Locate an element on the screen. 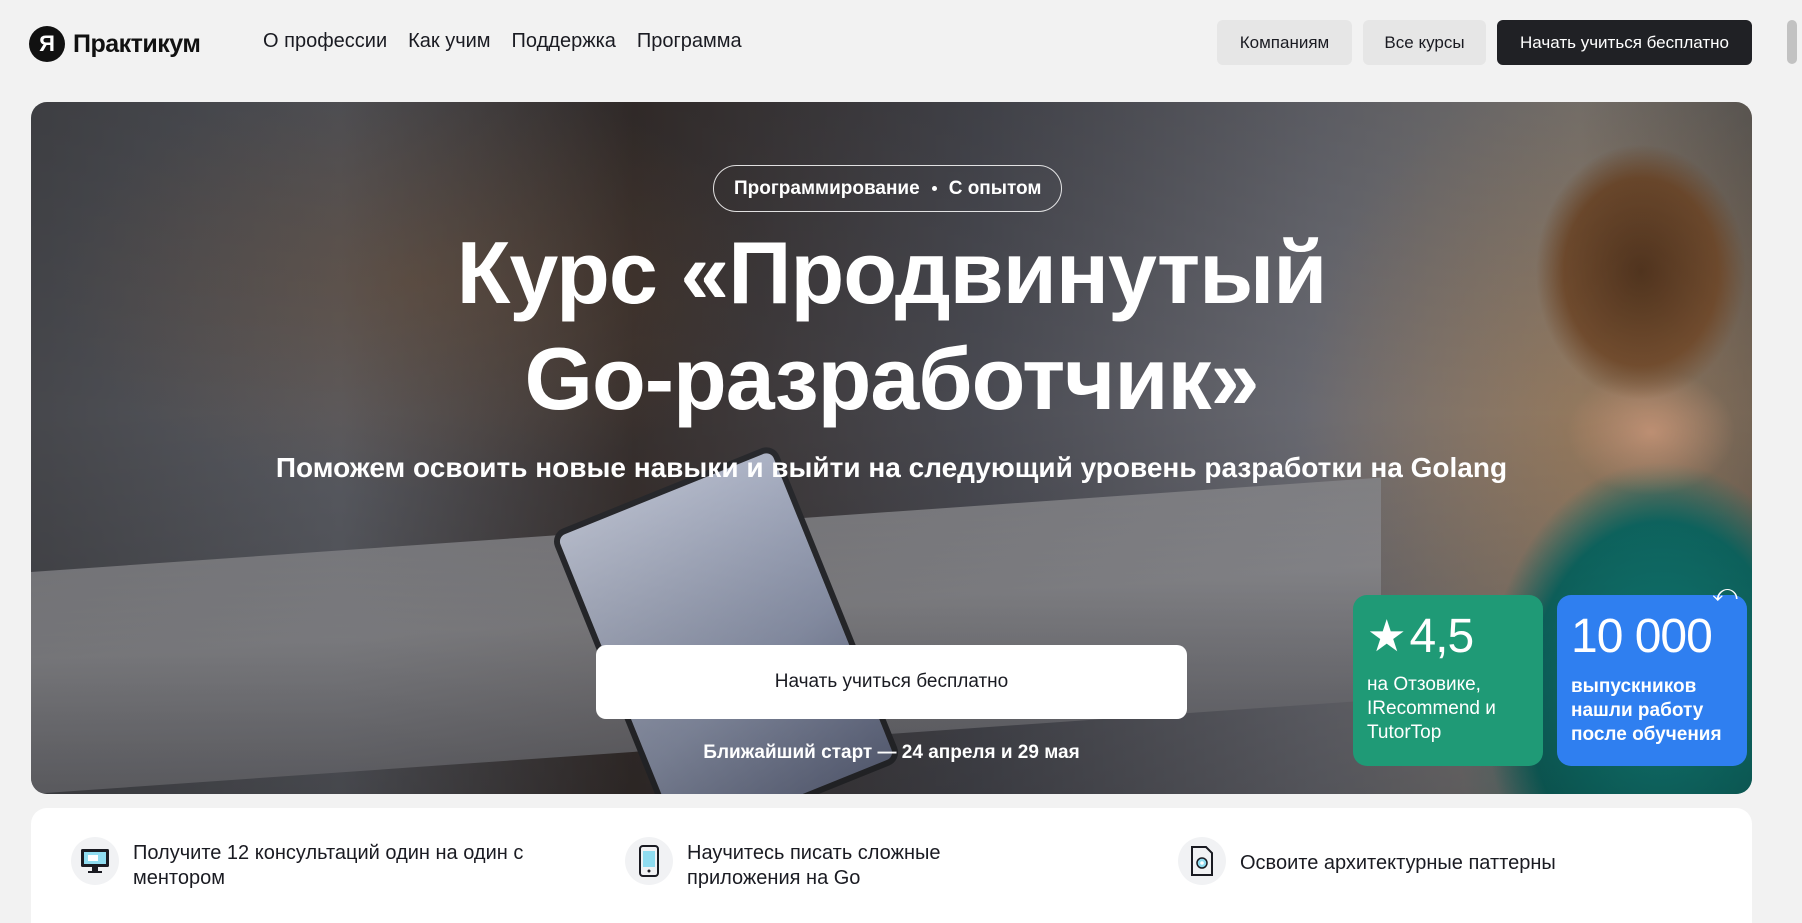  star-icon: ★ is located at coordinates (1386, 636).